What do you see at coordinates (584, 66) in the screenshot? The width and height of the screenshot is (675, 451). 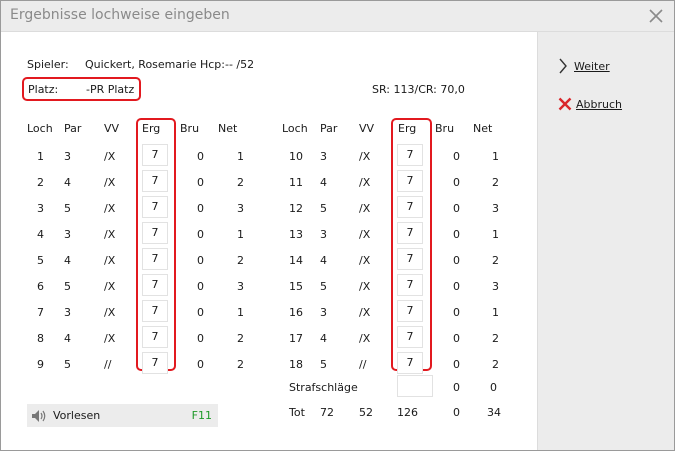 I see `next-button: Weiter` at bounding box center [584, 66].